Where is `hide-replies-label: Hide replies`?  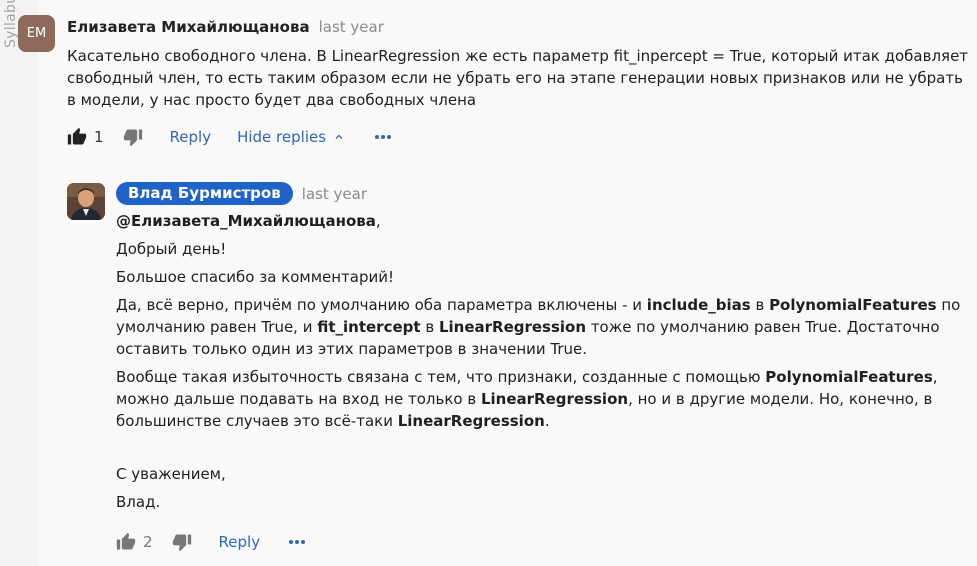 hide-replies-label: Hide replies is located at coordinates (282, 137).